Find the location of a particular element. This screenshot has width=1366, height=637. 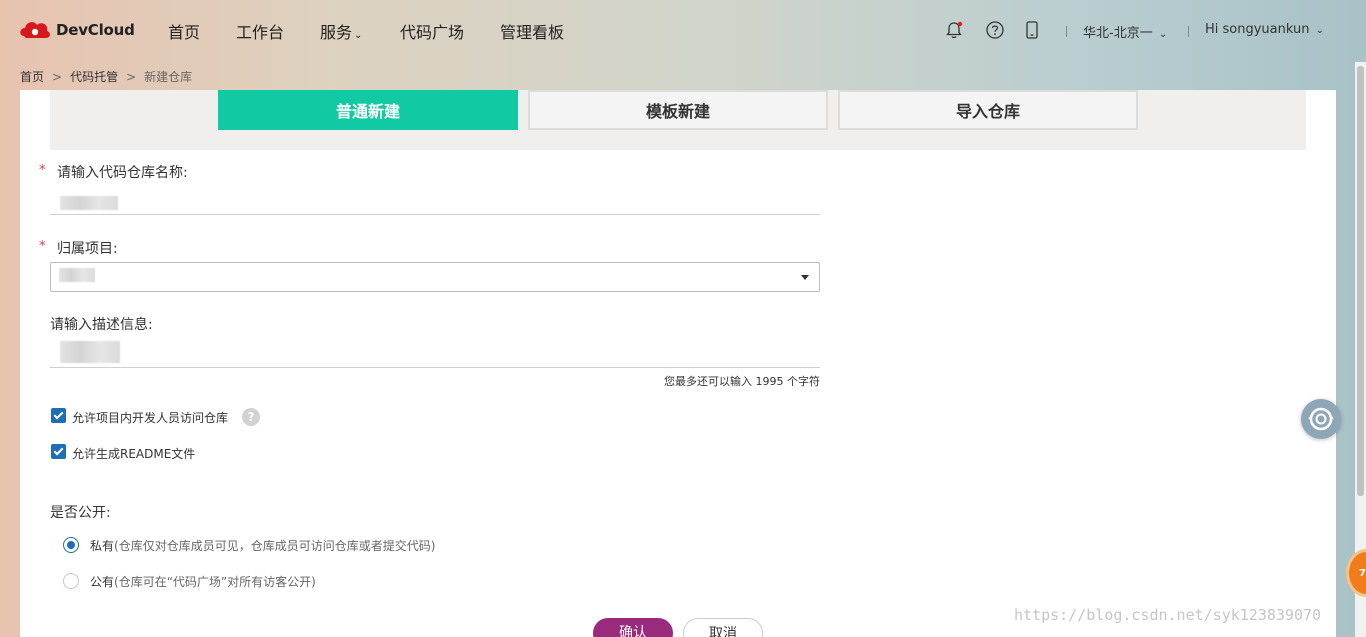

score-badge: 76 is located at coordinates (1356, 573).